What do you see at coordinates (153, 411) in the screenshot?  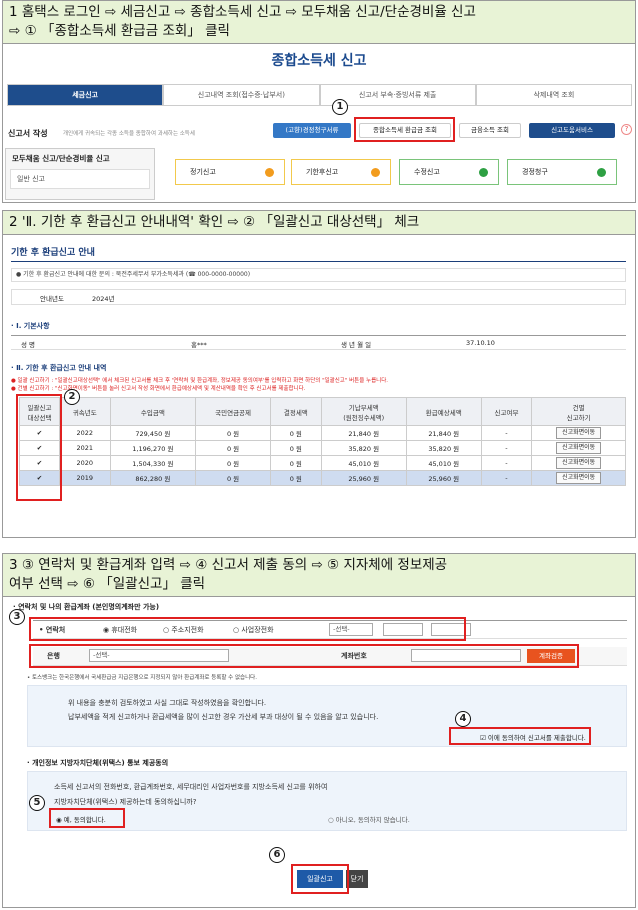 I see `col-income: 수입금액` at bounding box center [153, 411].